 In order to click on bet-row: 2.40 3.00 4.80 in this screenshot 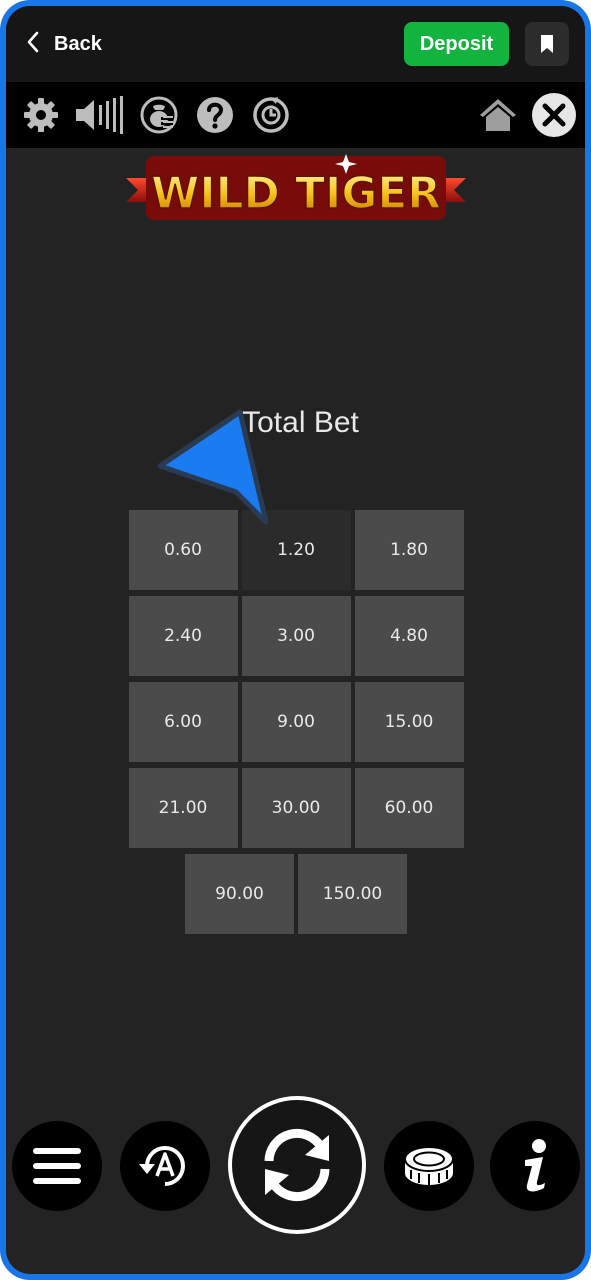, I will do `click(296, 636)`.